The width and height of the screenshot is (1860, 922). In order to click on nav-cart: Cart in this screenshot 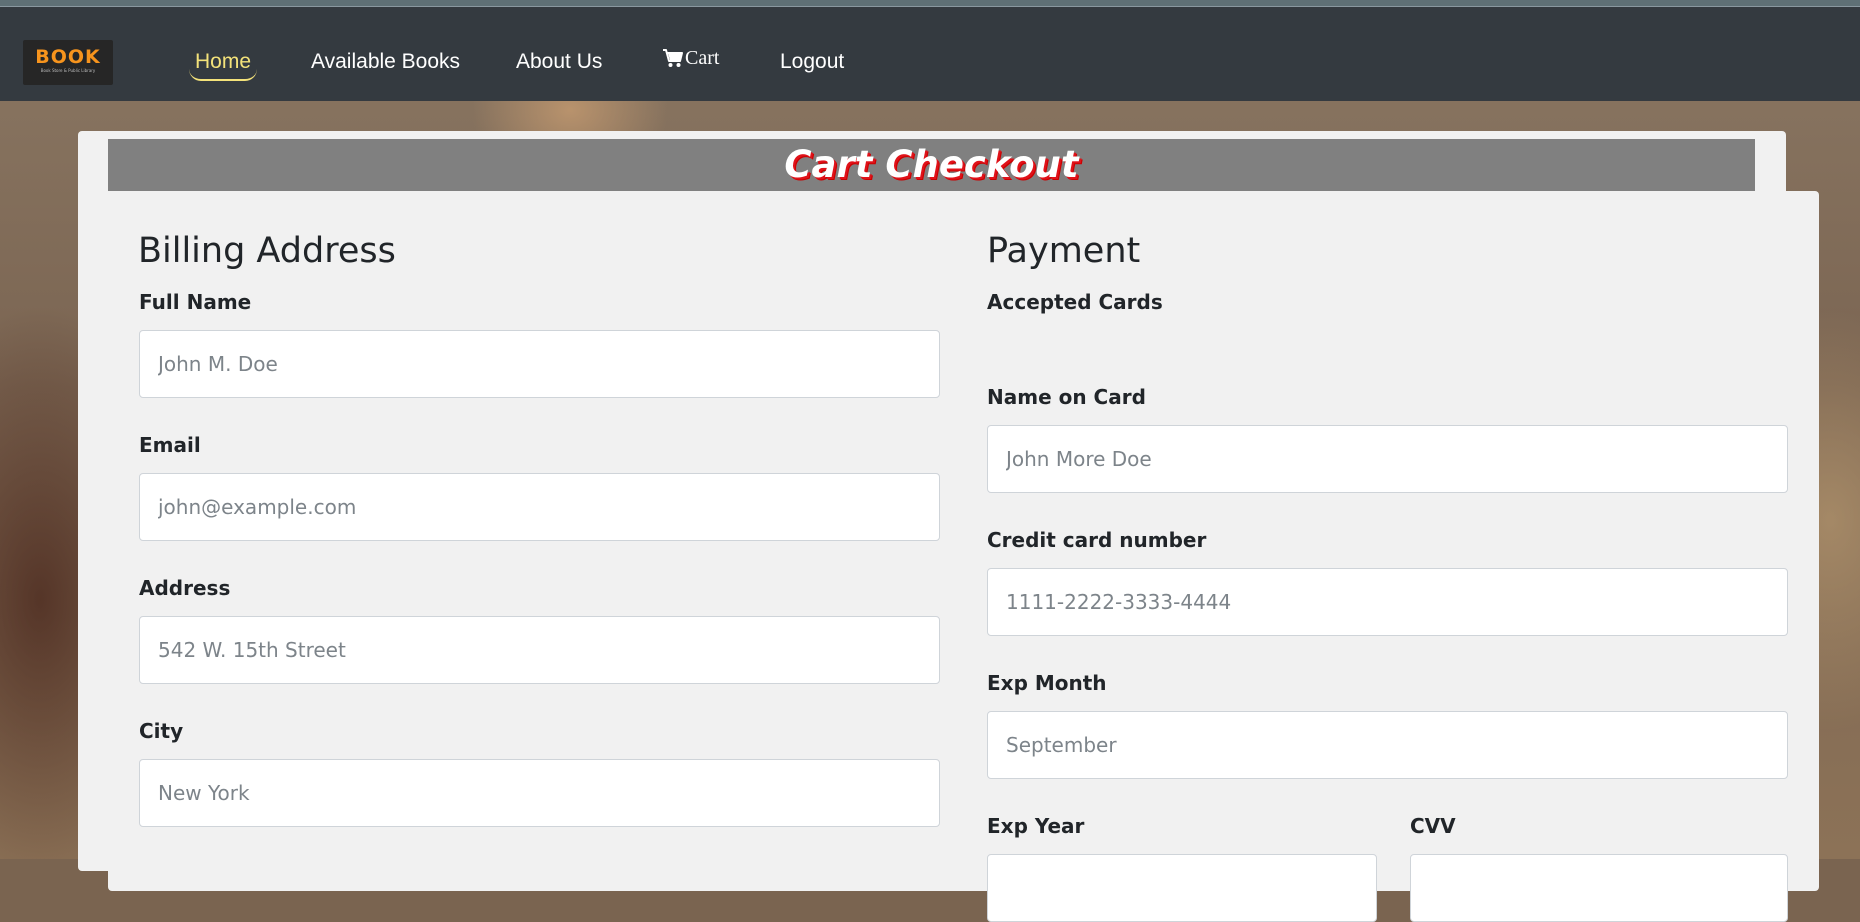, I will do `click(690, 58)`.